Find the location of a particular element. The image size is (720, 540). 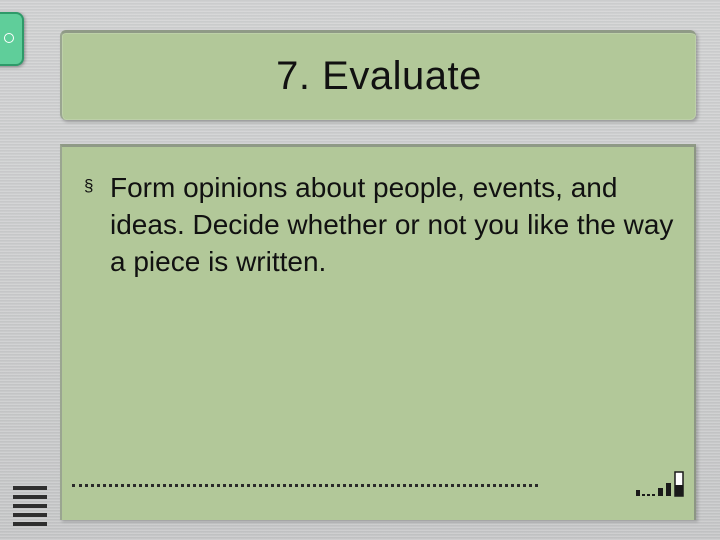

signal-bars-icon is located at coordinates (660, 484).